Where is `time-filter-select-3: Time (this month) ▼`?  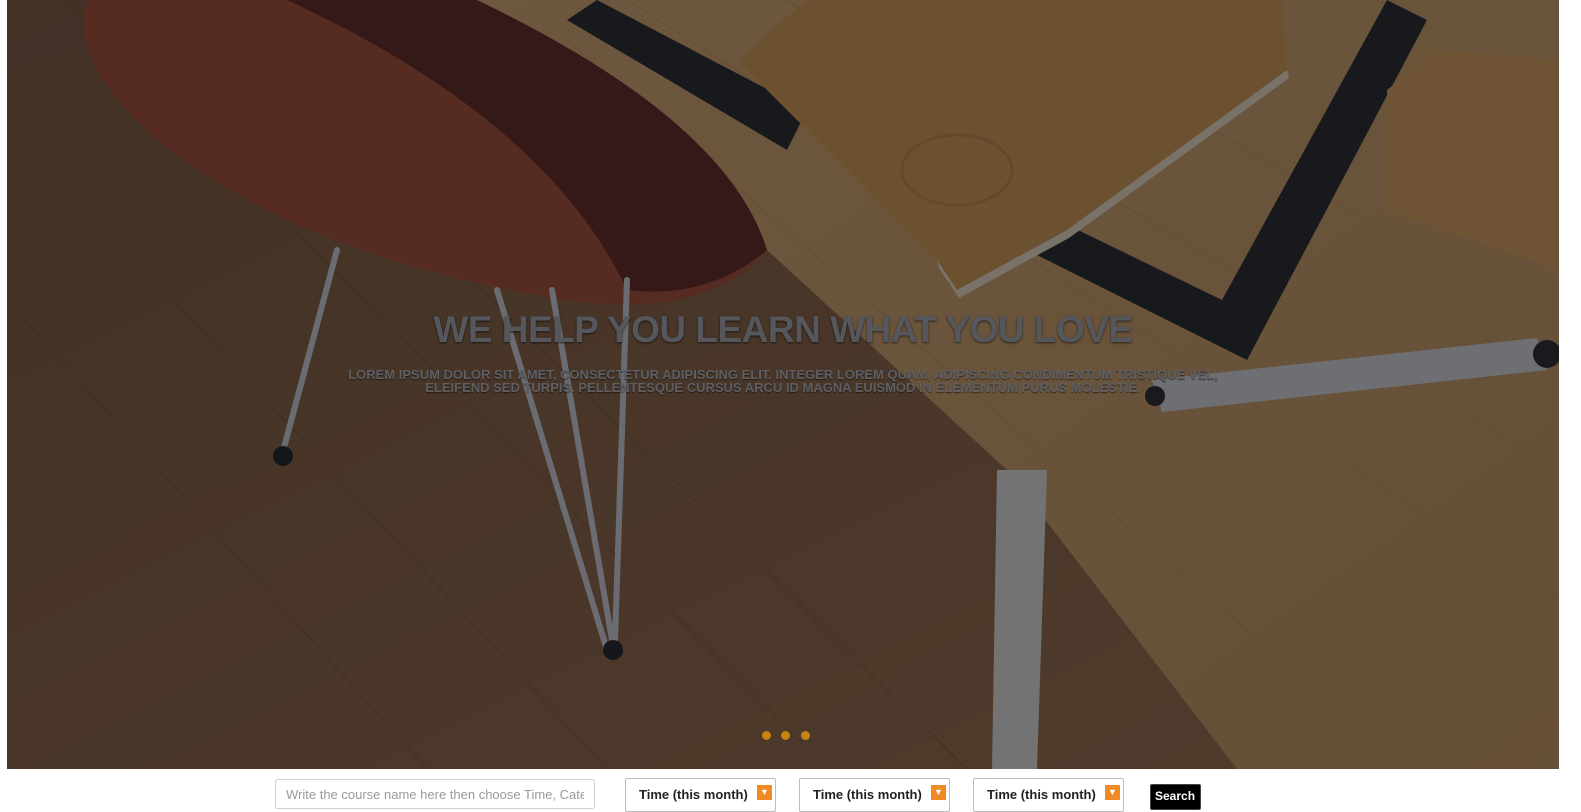
time-filter-select-3: Time (this month) ▼ is located at coordinates (1048, 795).